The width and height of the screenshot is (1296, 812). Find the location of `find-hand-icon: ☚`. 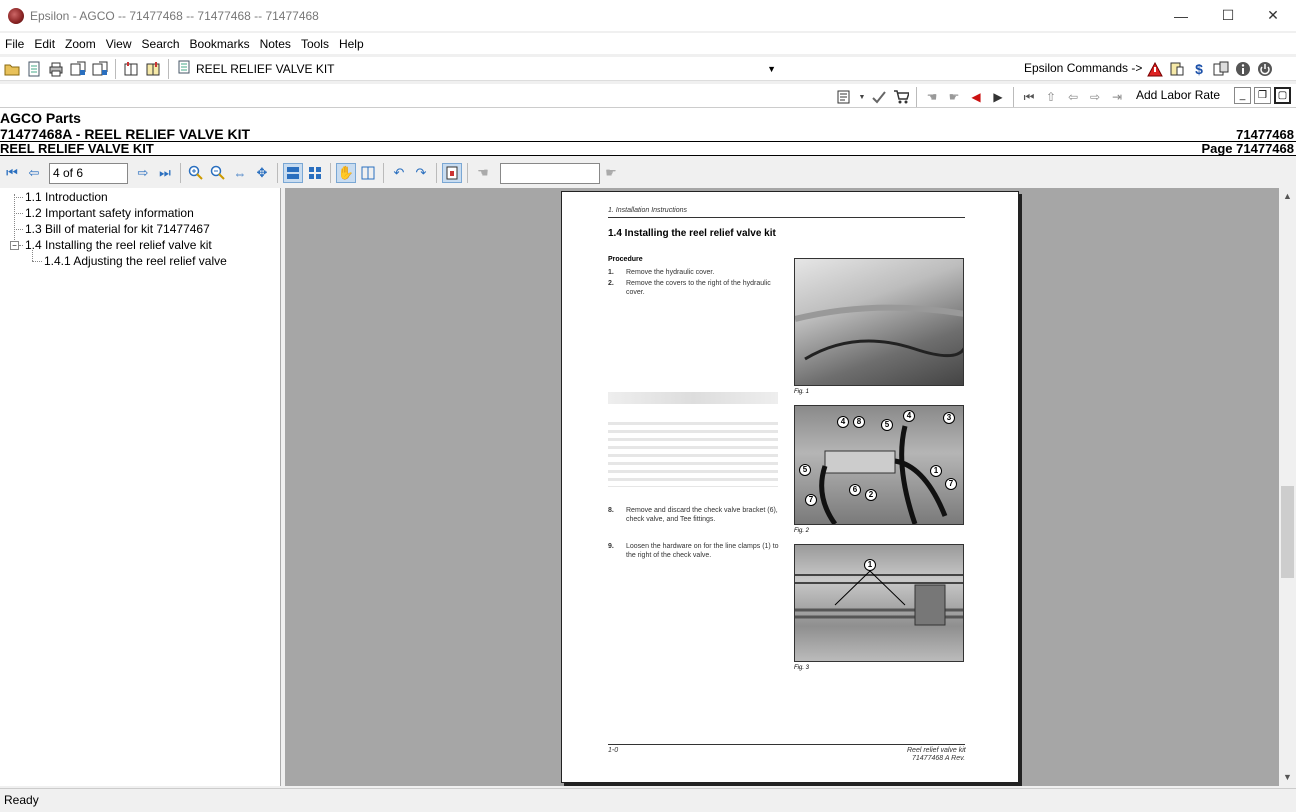

find-hand-icon: ☚ is located at coordinates (483, 173).